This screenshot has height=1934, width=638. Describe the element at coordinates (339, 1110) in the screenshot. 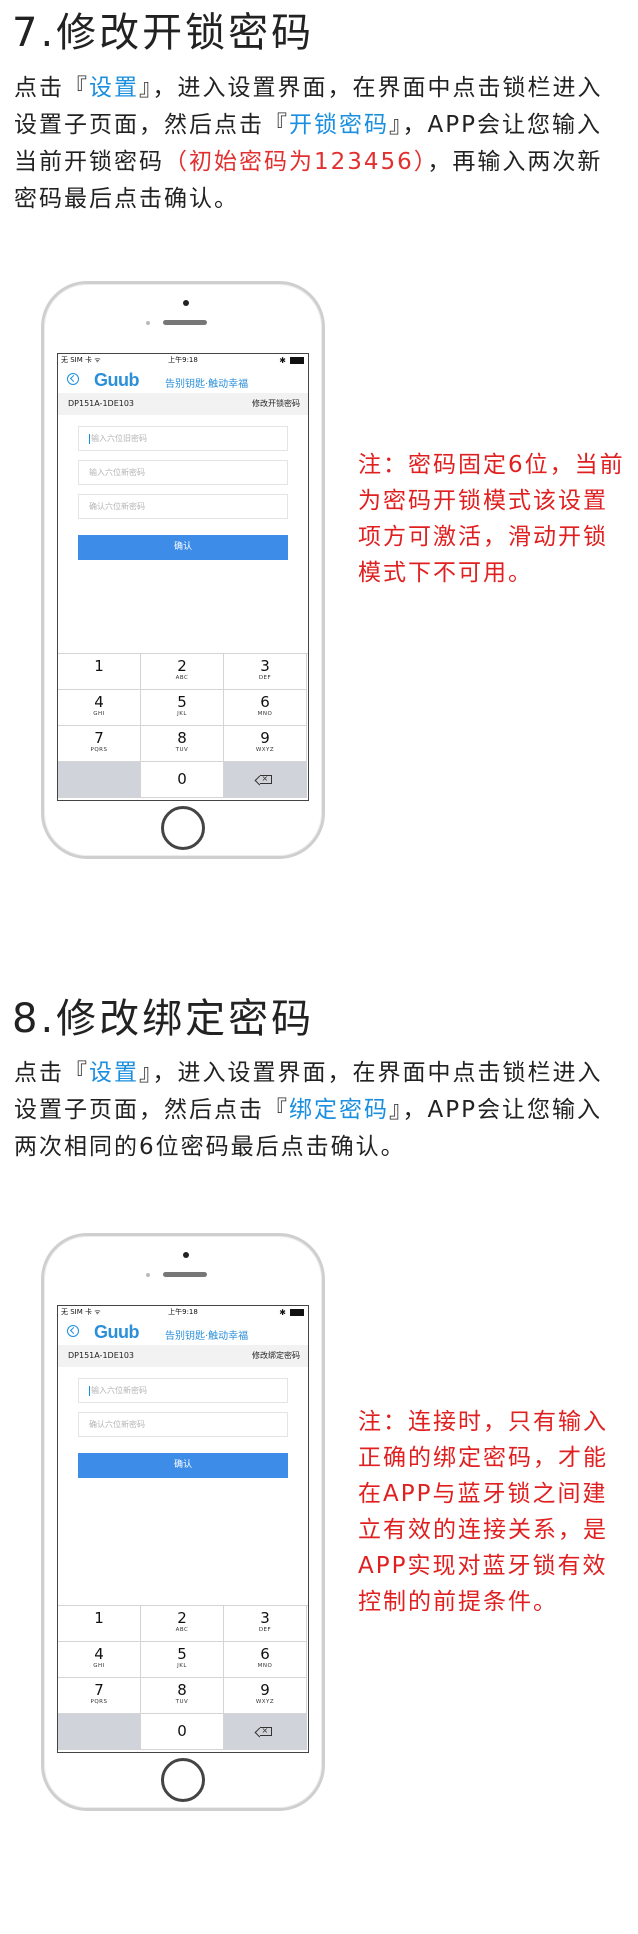

I see `highlighted-term: 绑定密码` at that location.